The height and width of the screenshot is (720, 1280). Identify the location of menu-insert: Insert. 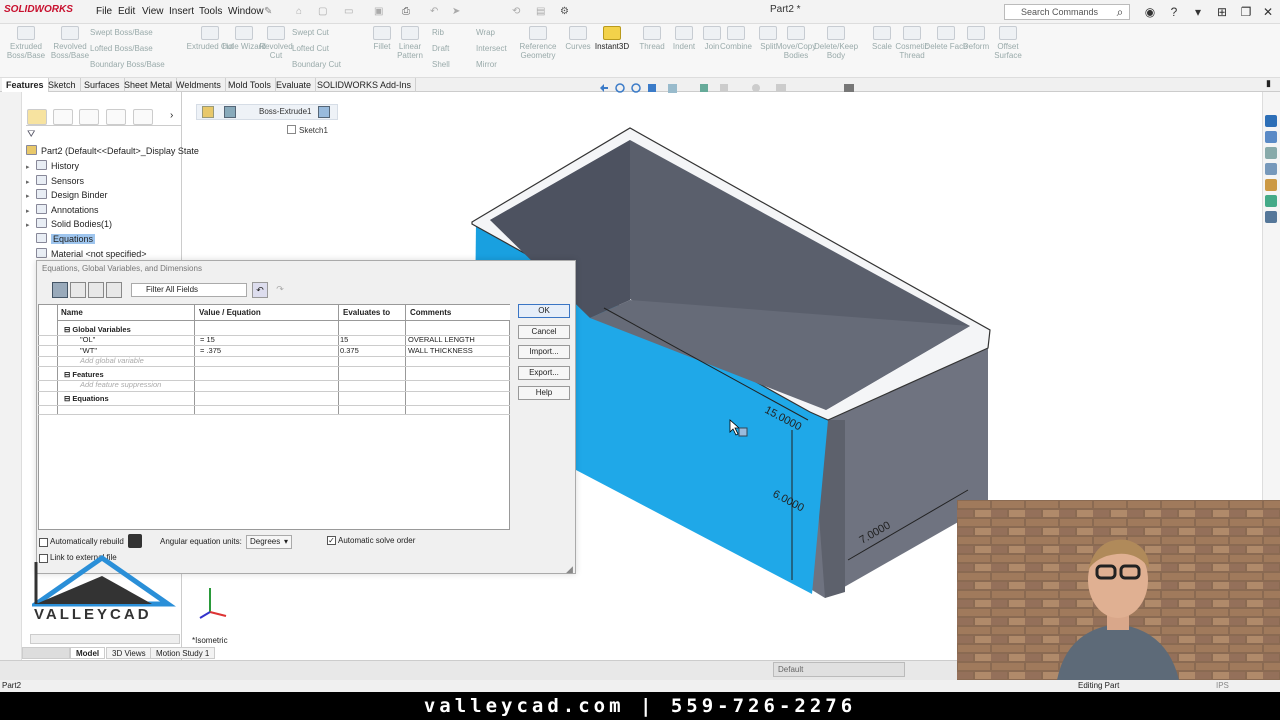
(181, 12).